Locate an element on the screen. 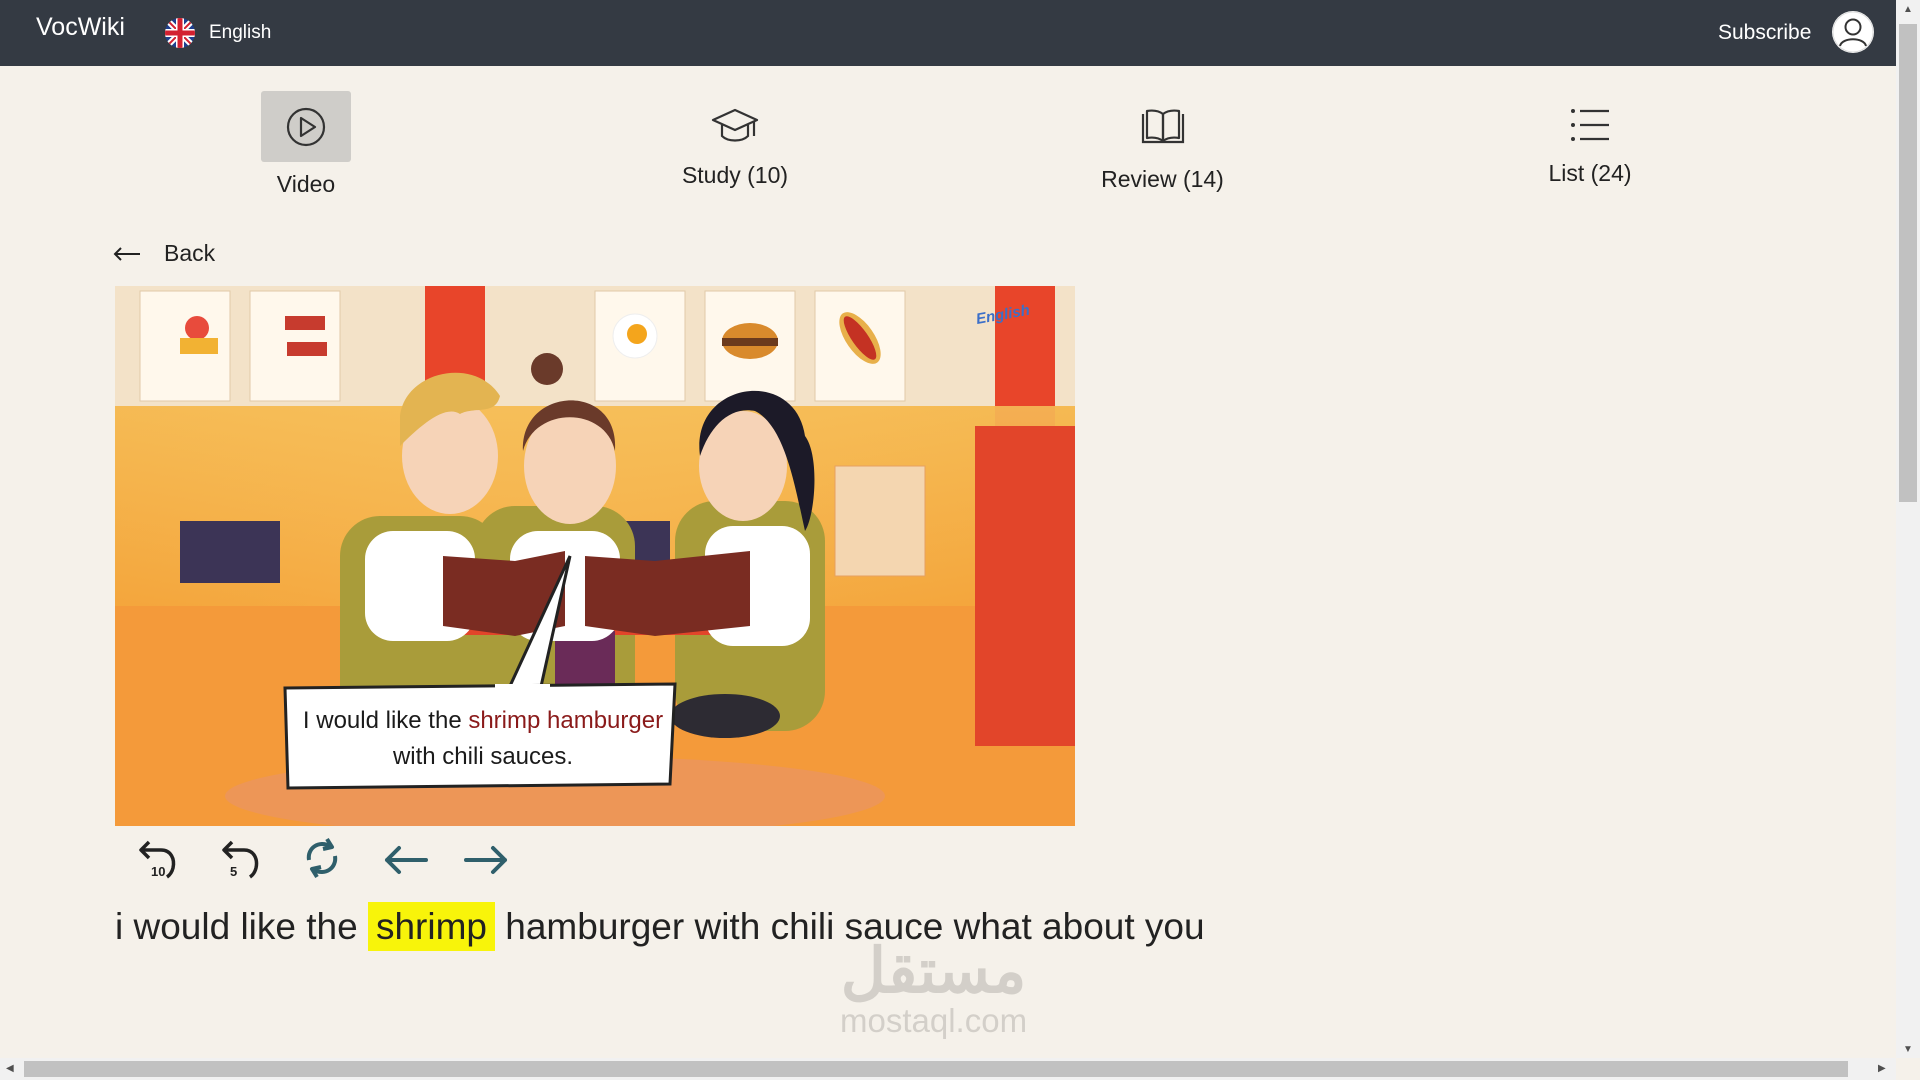 Image resolution: width=1920 pixels, height=1080 pixels. tab-study-label: Study (10) is located at coordinates (735, 175).